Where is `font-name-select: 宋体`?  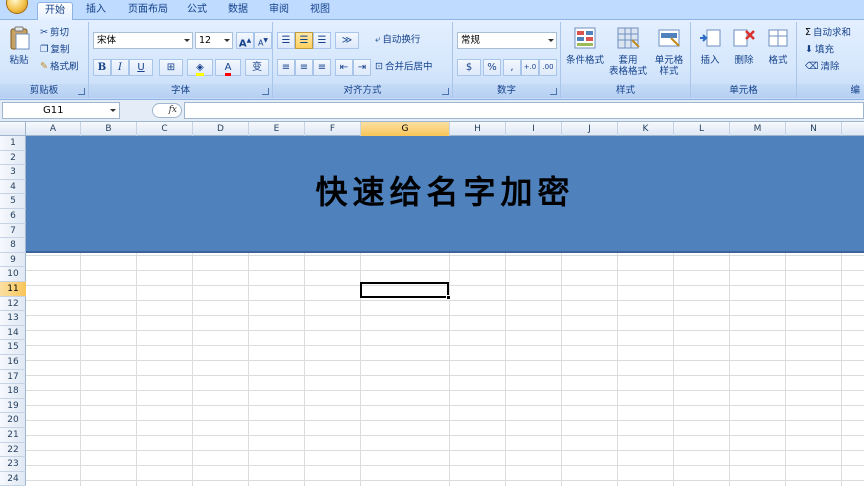 font-name-select: 宋体 is located at coordinates (143, 40).